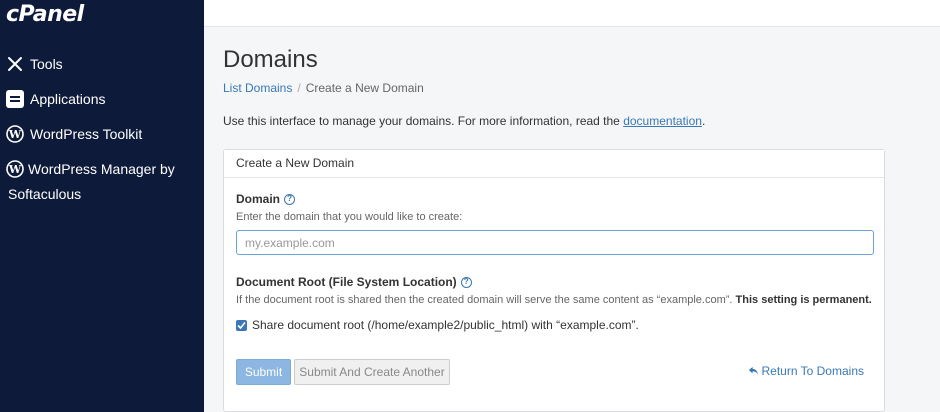 This screenshot has height=412, width=940. Describe the element at coordinates (102, 65) in the screenshot. I see `sidebar-item-tools: Tools` at that location.